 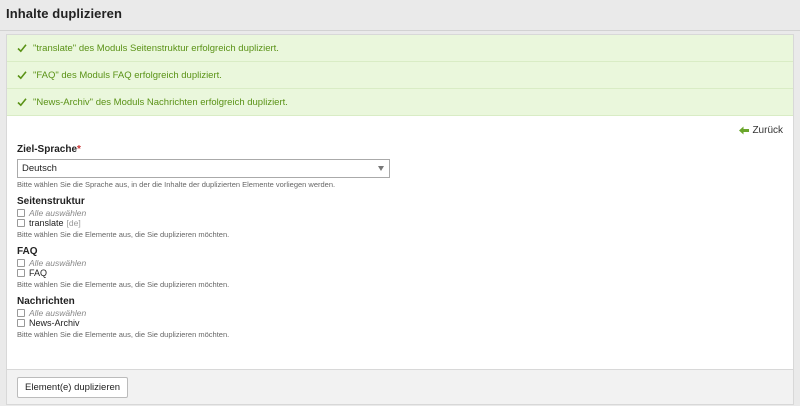 What do you see at coordinates (47, 149) in the screenshot?
I see `target-language-label: Ziel-Sprache` at bounding box center [47, 149].